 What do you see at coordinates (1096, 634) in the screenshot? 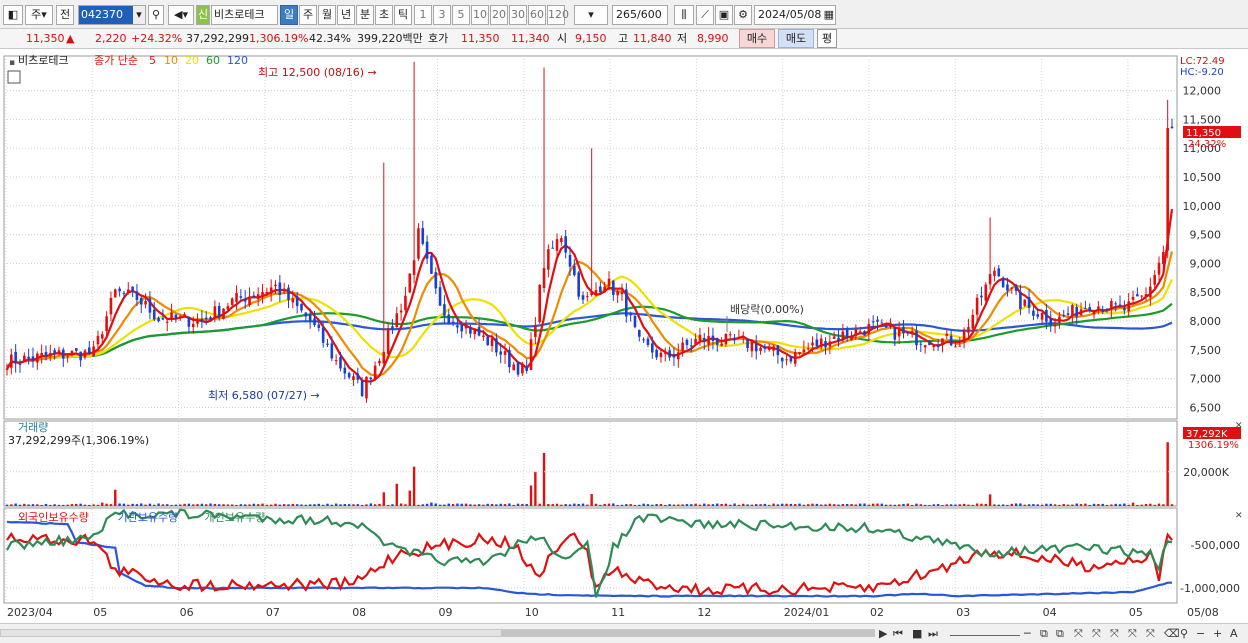
I see `trend-icon: ⤧` at bounding box center [1096, 634].